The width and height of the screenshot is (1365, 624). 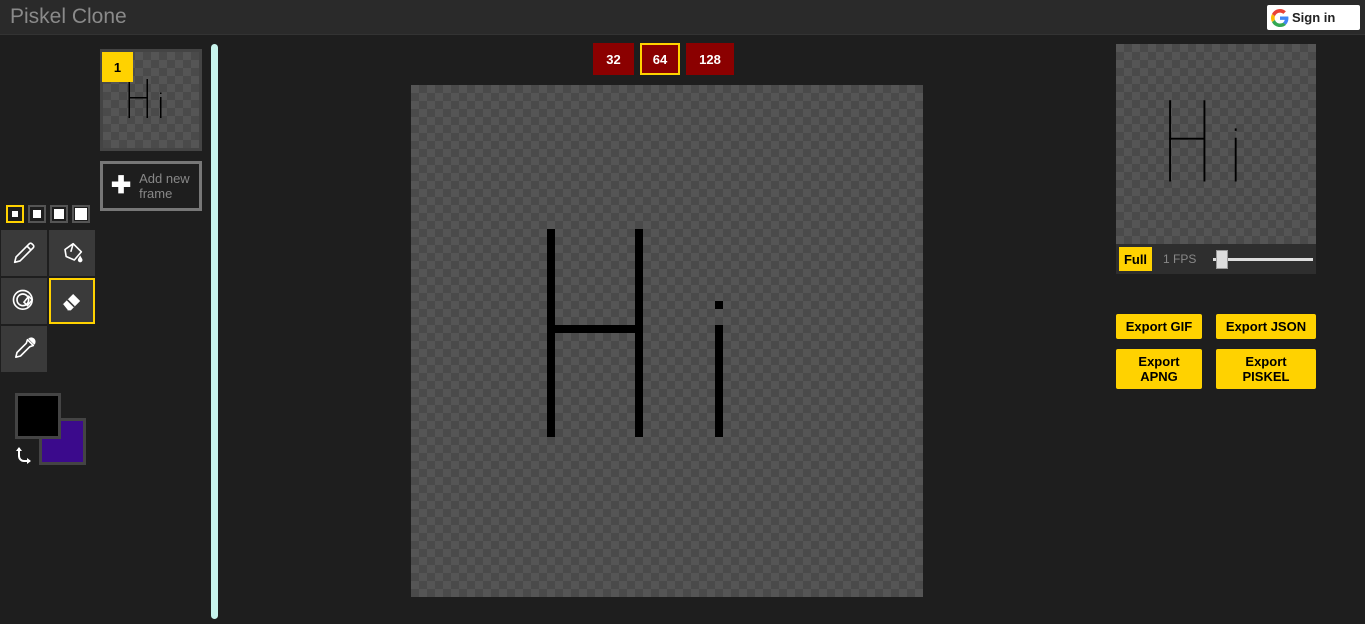 I want to click on animation-preview, so click(x=1216, y=144).